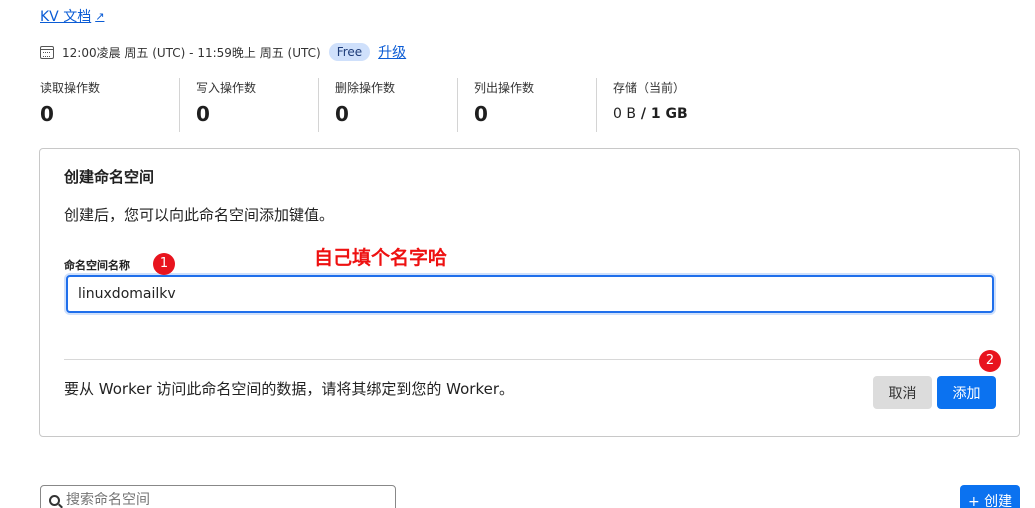  Describe the element at coordinates (47, 52) in the screenshot. I see `calendar-icon` at that location.